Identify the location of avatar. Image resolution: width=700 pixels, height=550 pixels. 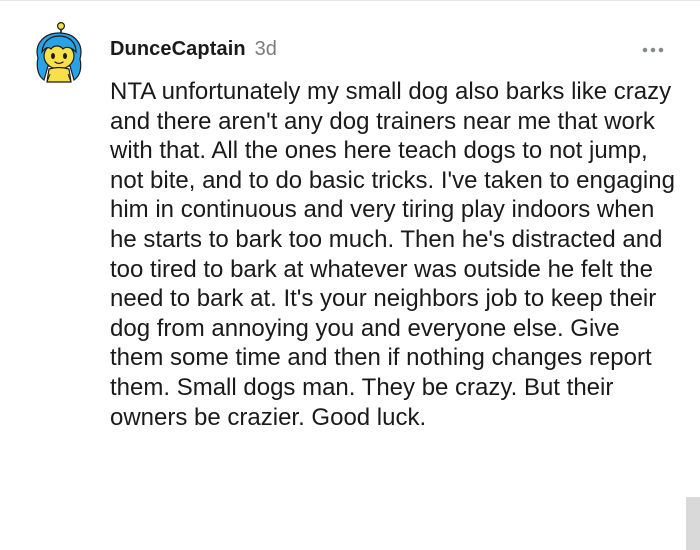
(59, 53).